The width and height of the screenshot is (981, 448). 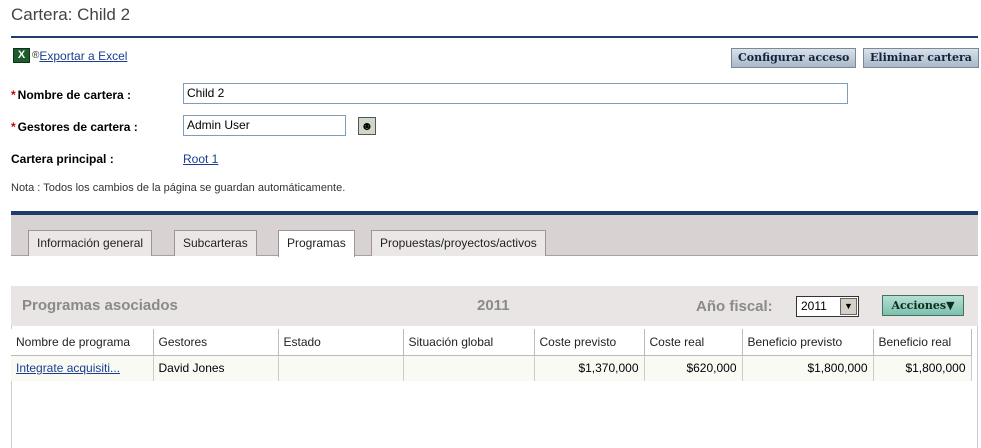 I want to click on portfolio-name-label: * Nombre de cartera :, so click(x=71, y=95).